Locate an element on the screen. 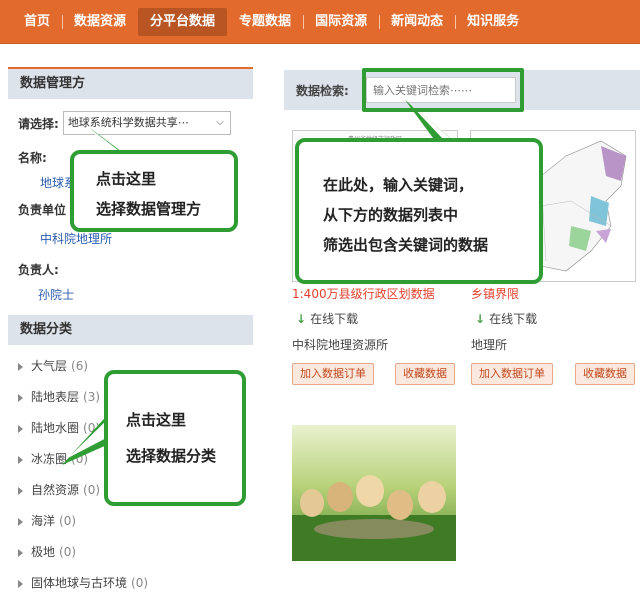 The width and height of the screenshot is (640, 599). card-org: 地理所 is located at coordinates (489, 345).